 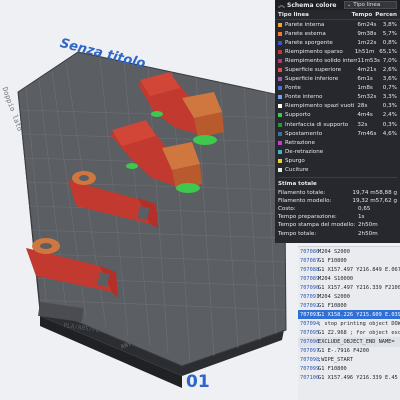 What do you see at coordinates (310, 351) in the screenshot?
I see `gcode-line-number: 707097` at bounding box center [310, 351].